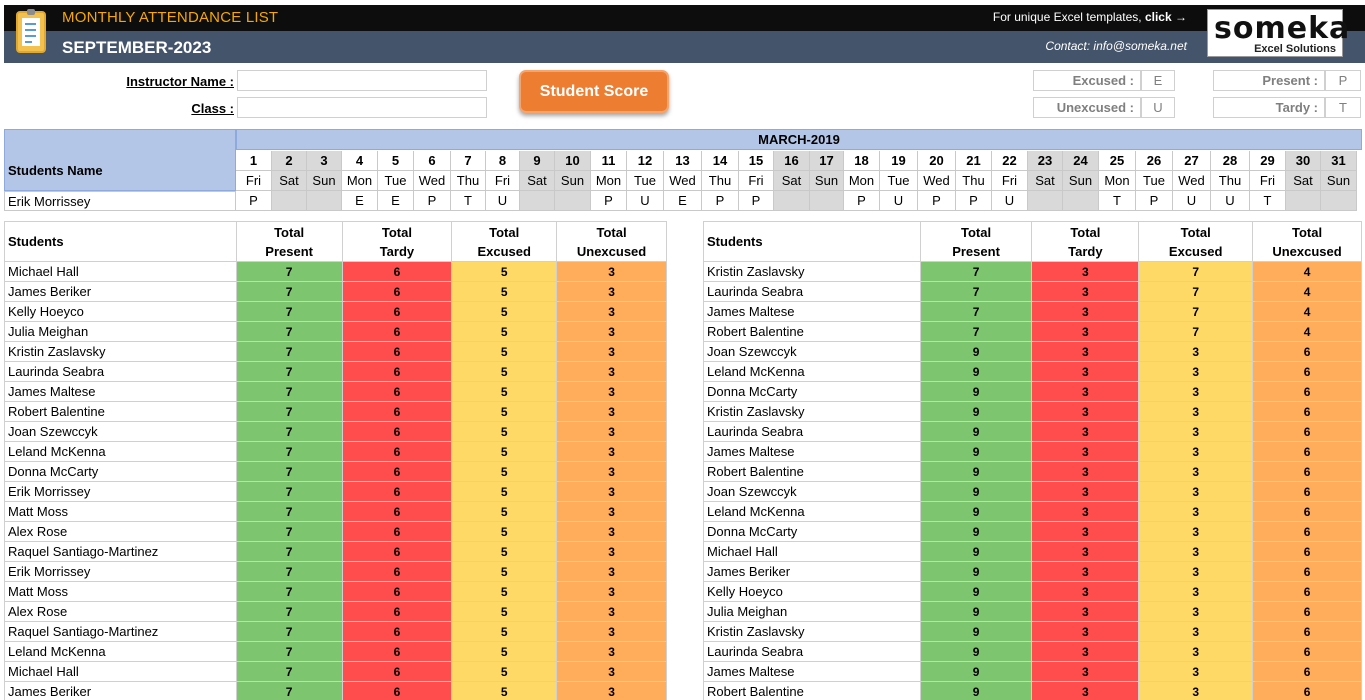 This screenshot has width=1365, height=700. Describe the element at coordinates (1117, 201) in the screenshot. I see `attendance-cell-25: T` at that location.